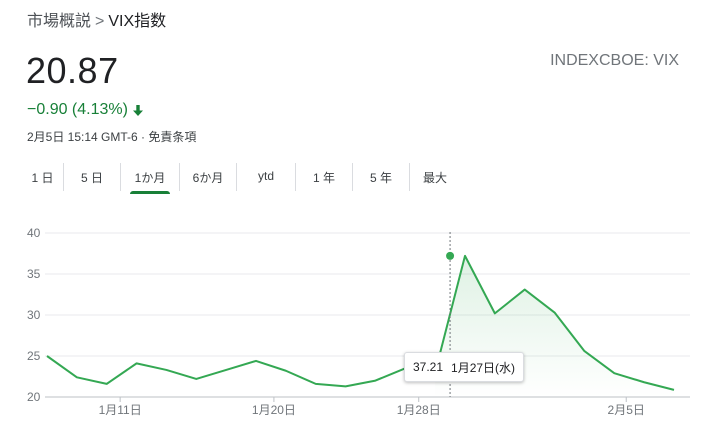 This screenshot has height=434, width=712. What do you see at coordinates (34, 233) in the screenshot?
I see `y-tick-label: 40` at bounding box center [34, 233].